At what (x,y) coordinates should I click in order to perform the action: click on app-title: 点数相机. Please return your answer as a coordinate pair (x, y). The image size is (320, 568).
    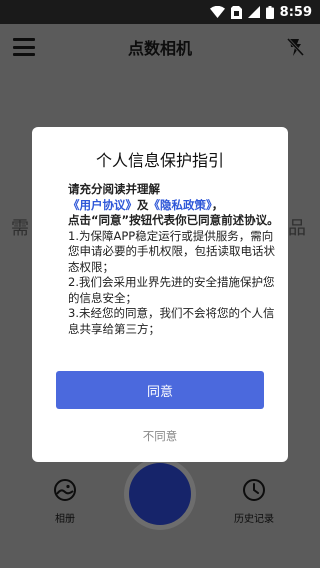
    Looking at the image, I should click on (159, 48).